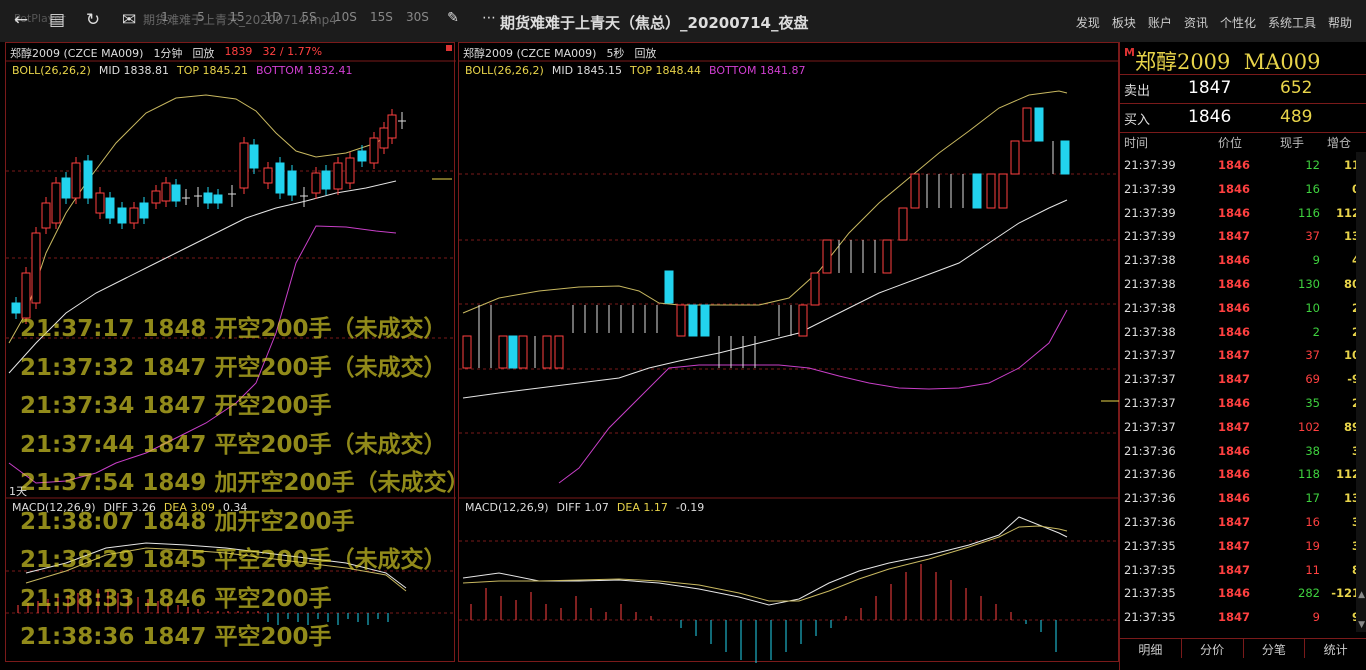  I want to click on tick-oi-change: 2, so click(1340, 332).